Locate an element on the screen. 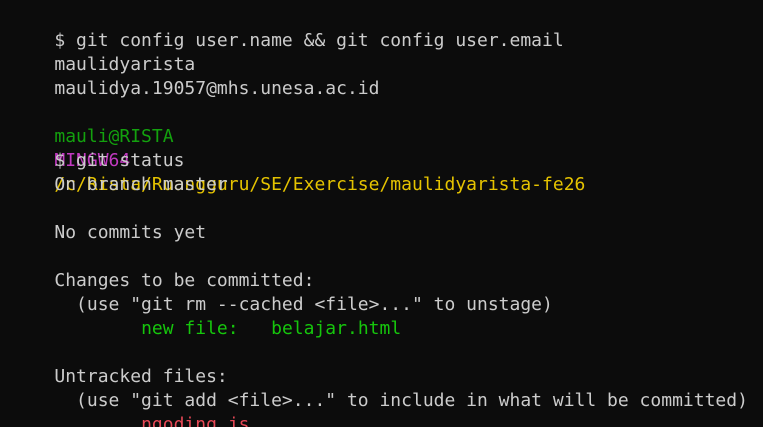 The height and width of the screenshot is (427, 763). untracked-file-row: ngoding.js is located at coordinates (130, 408).